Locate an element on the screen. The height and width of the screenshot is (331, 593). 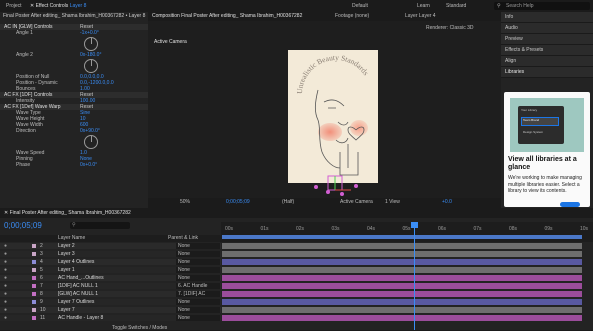
layer-name: AC Handle - Layer 8 is located at coordinates (80, 318).